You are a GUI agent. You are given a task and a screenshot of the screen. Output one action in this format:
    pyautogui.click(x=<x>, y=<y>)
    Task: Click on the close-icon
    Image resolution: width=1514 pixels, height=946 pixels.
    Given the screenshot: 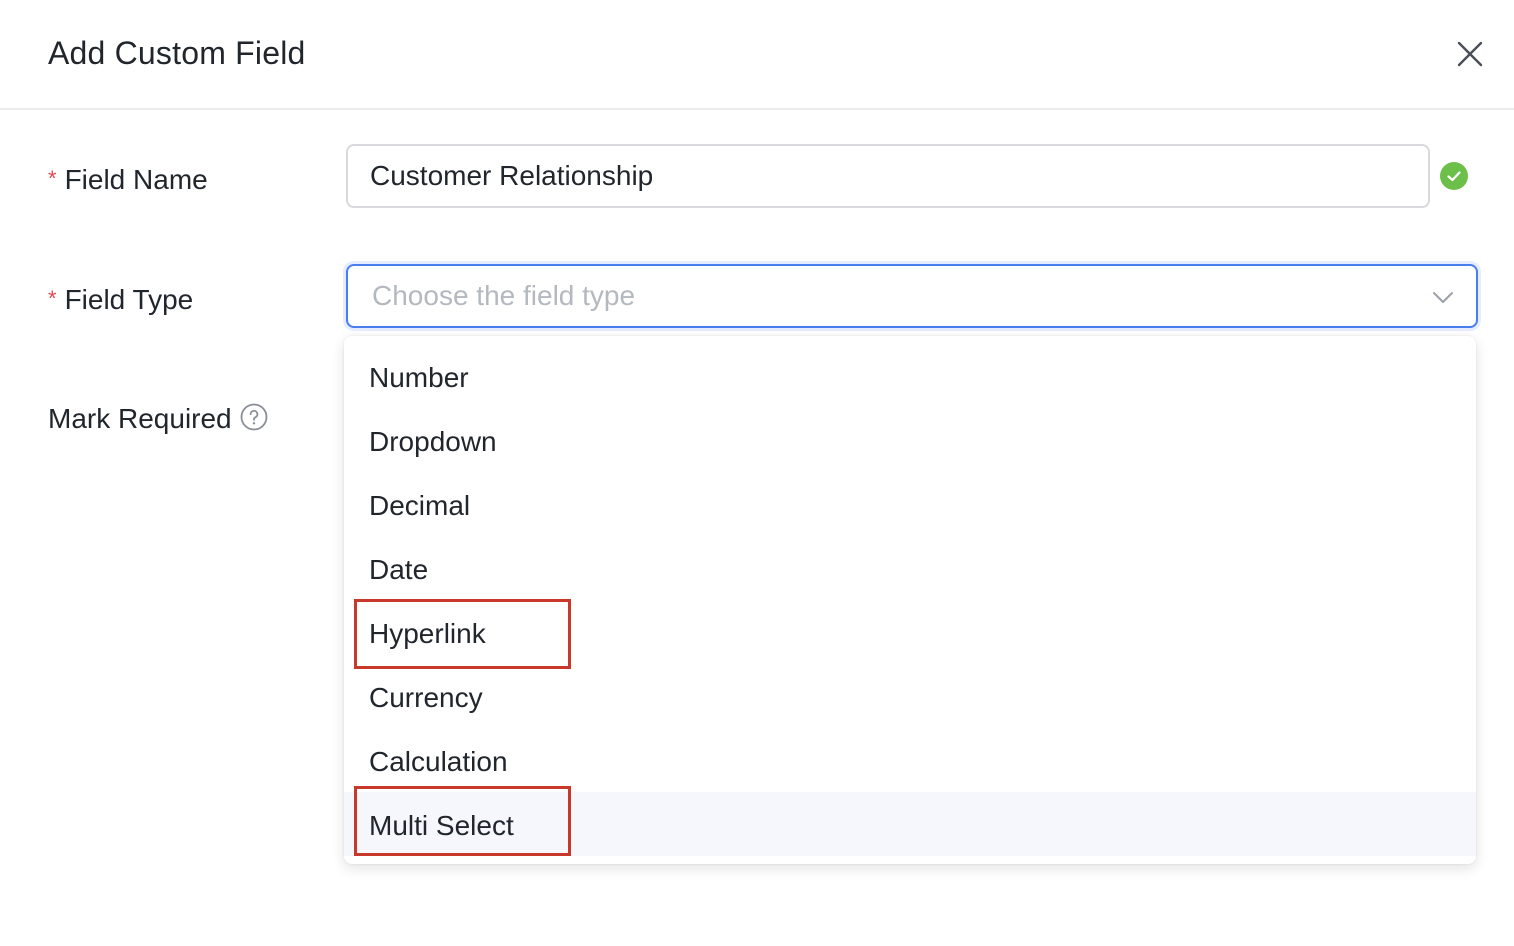 What is the action you would take?
    pyautogui.click(x=1470, y=54)
    